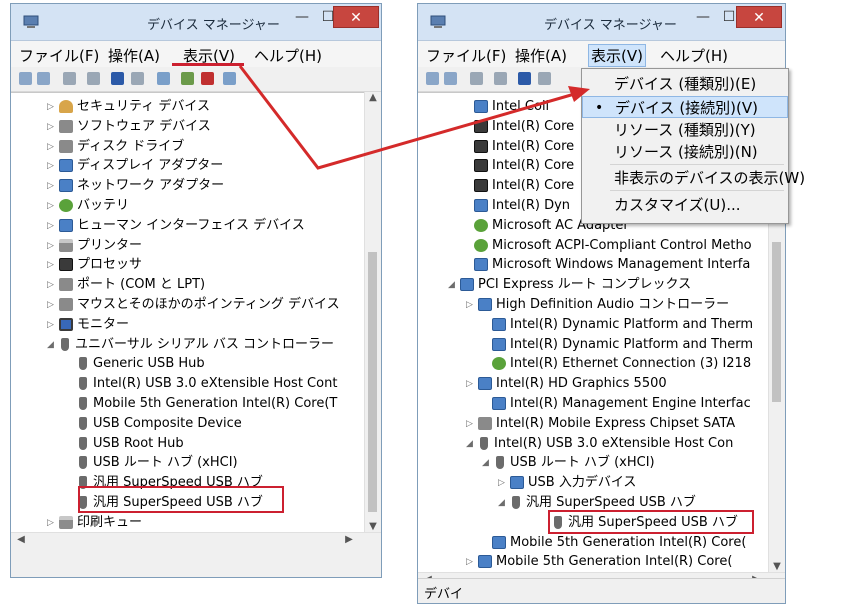 This screenshot has height=605, width=846. What do you see at coordinates (613, 543) in the screenshot?
I see `tree-item: Mobile 5th Generation Intel(R) Core(` at bounding box center [613, 543].